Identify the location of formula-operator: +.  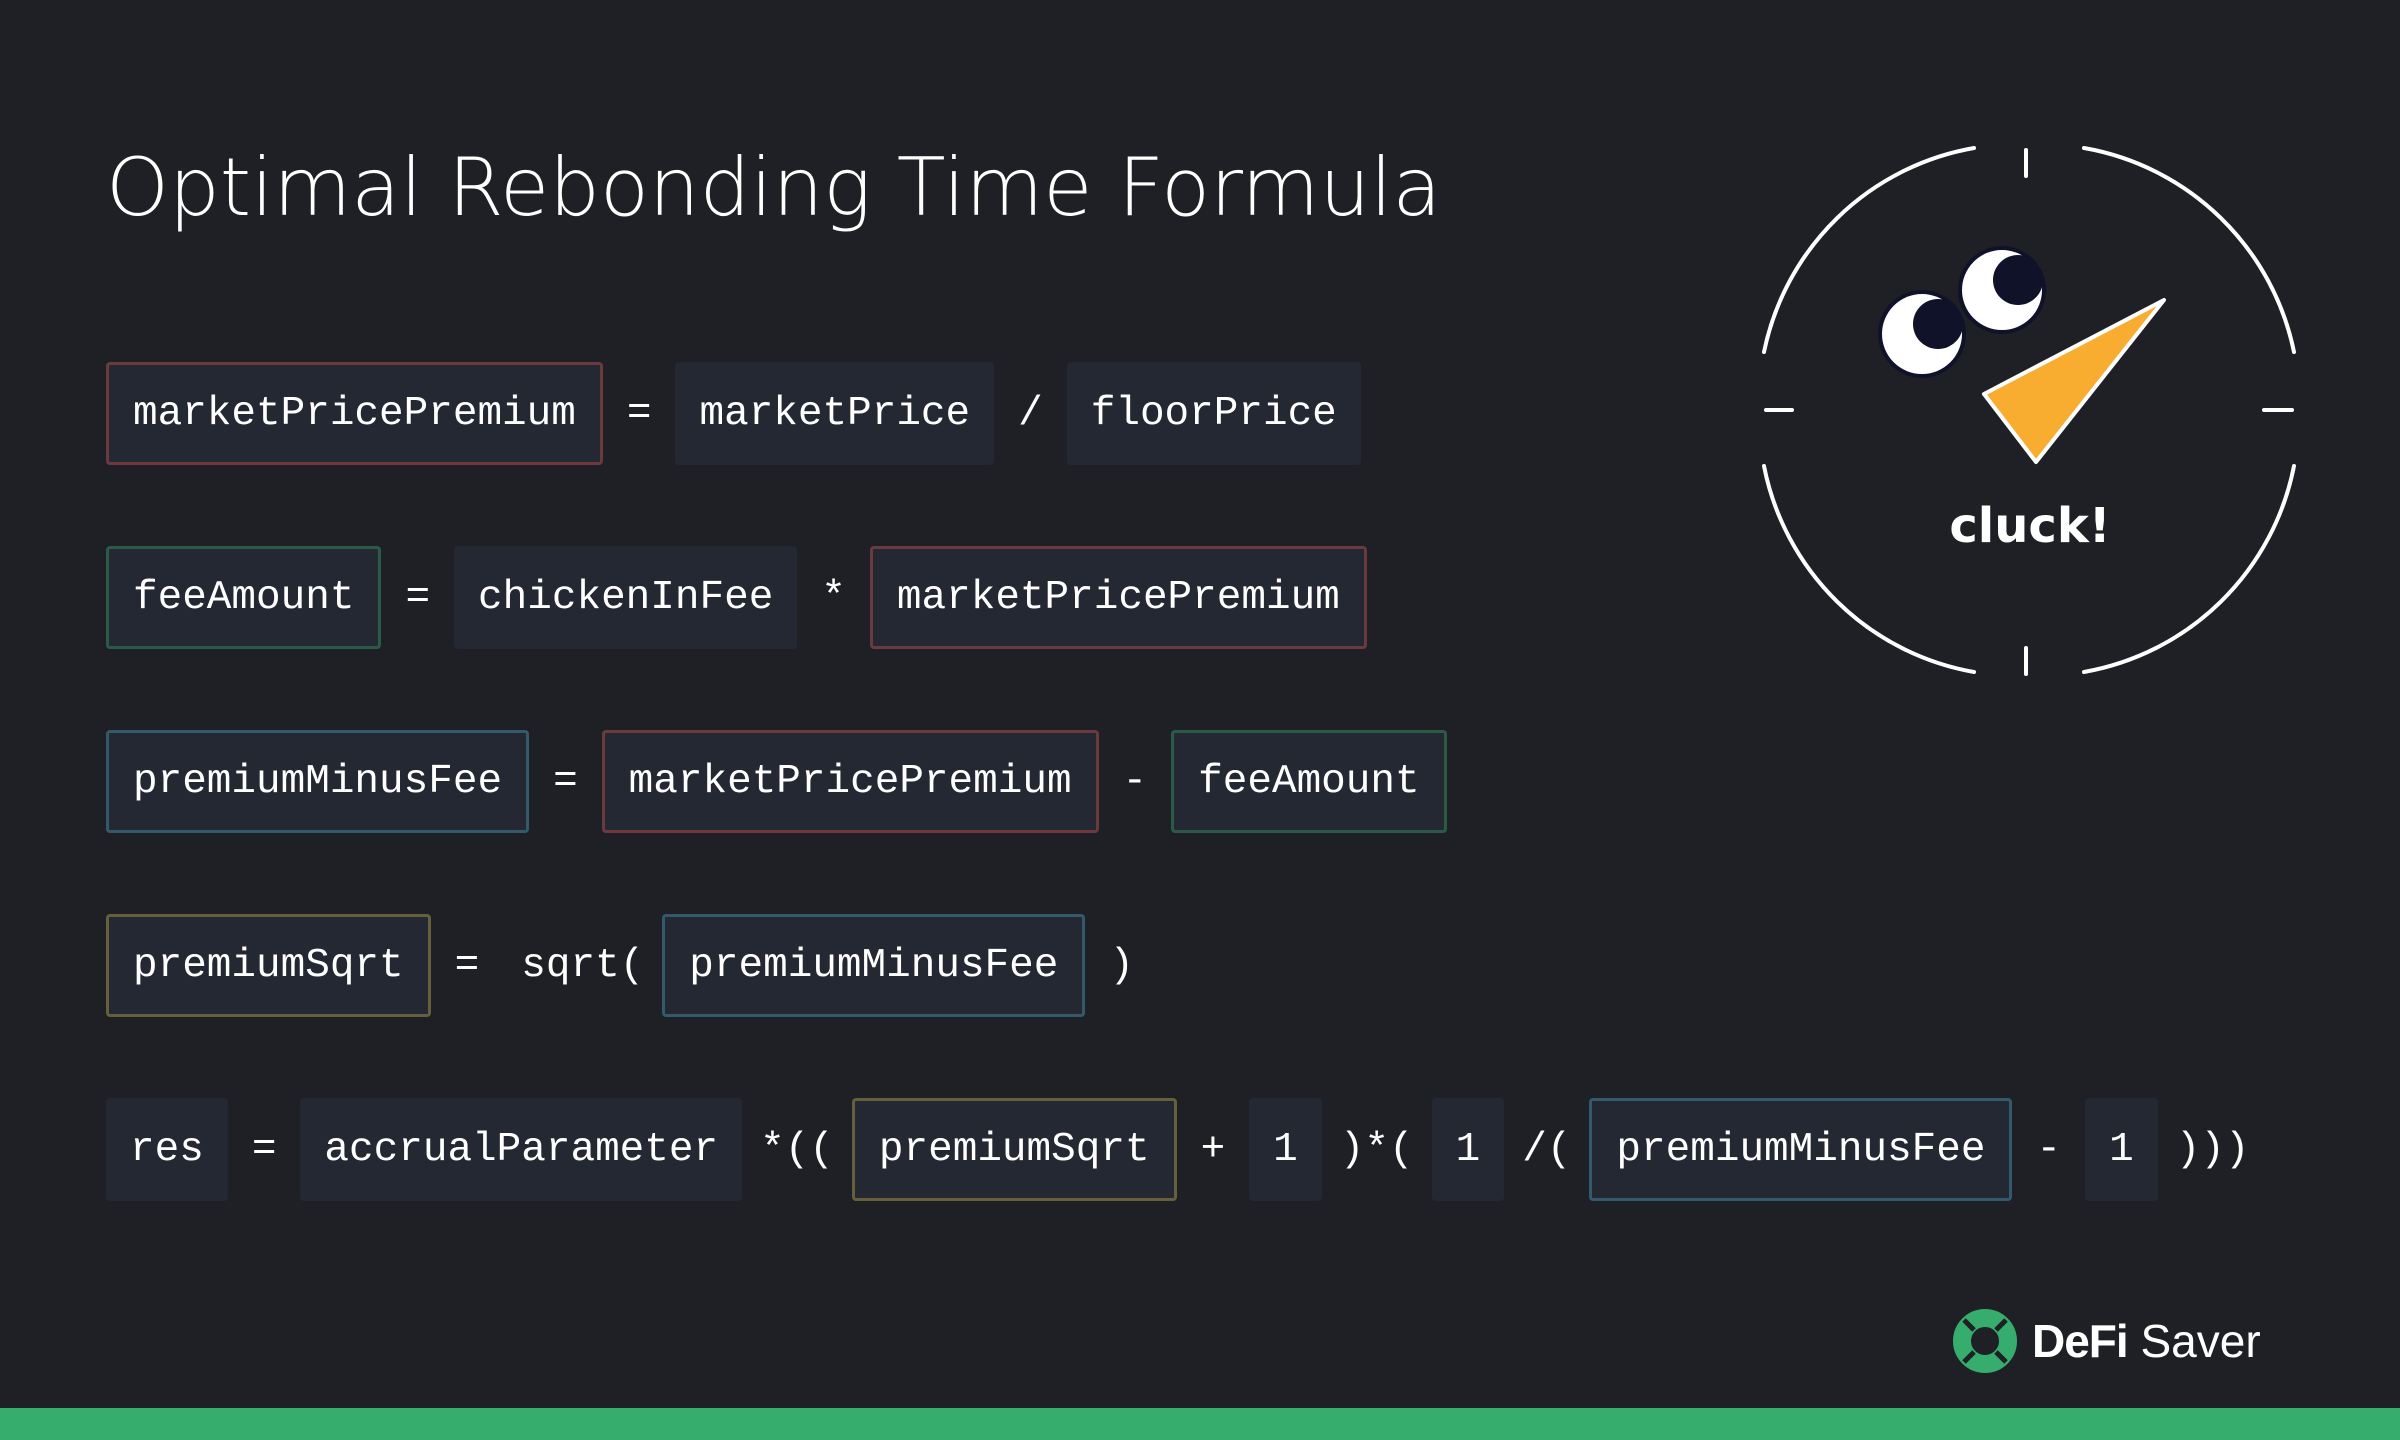
(1213, 1149).